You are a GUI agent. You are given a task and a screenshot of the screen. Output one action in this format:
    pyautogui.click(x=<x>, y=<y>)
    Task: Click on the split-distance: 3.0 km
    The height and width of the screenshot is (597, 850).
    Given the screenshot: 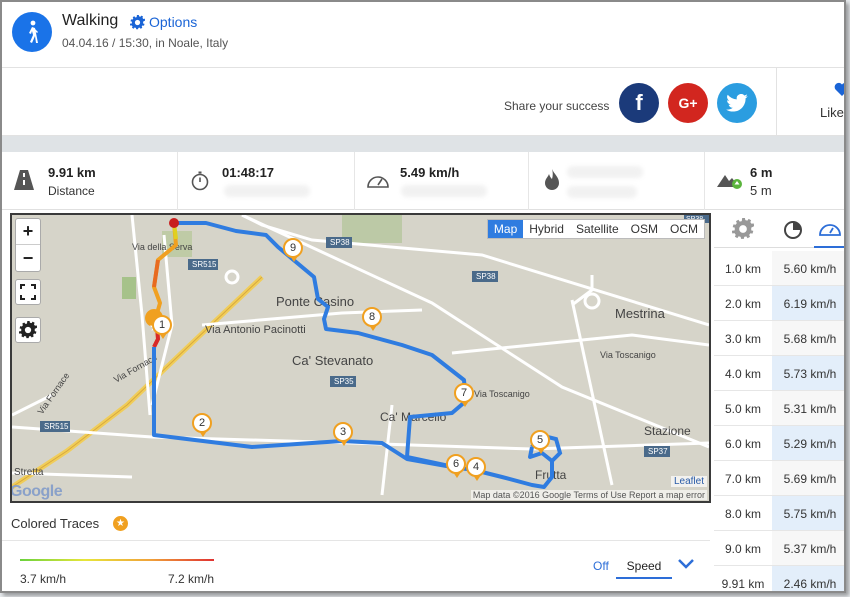 What is the action you would take?
    pyautogui.click(x=742, y=339)
    